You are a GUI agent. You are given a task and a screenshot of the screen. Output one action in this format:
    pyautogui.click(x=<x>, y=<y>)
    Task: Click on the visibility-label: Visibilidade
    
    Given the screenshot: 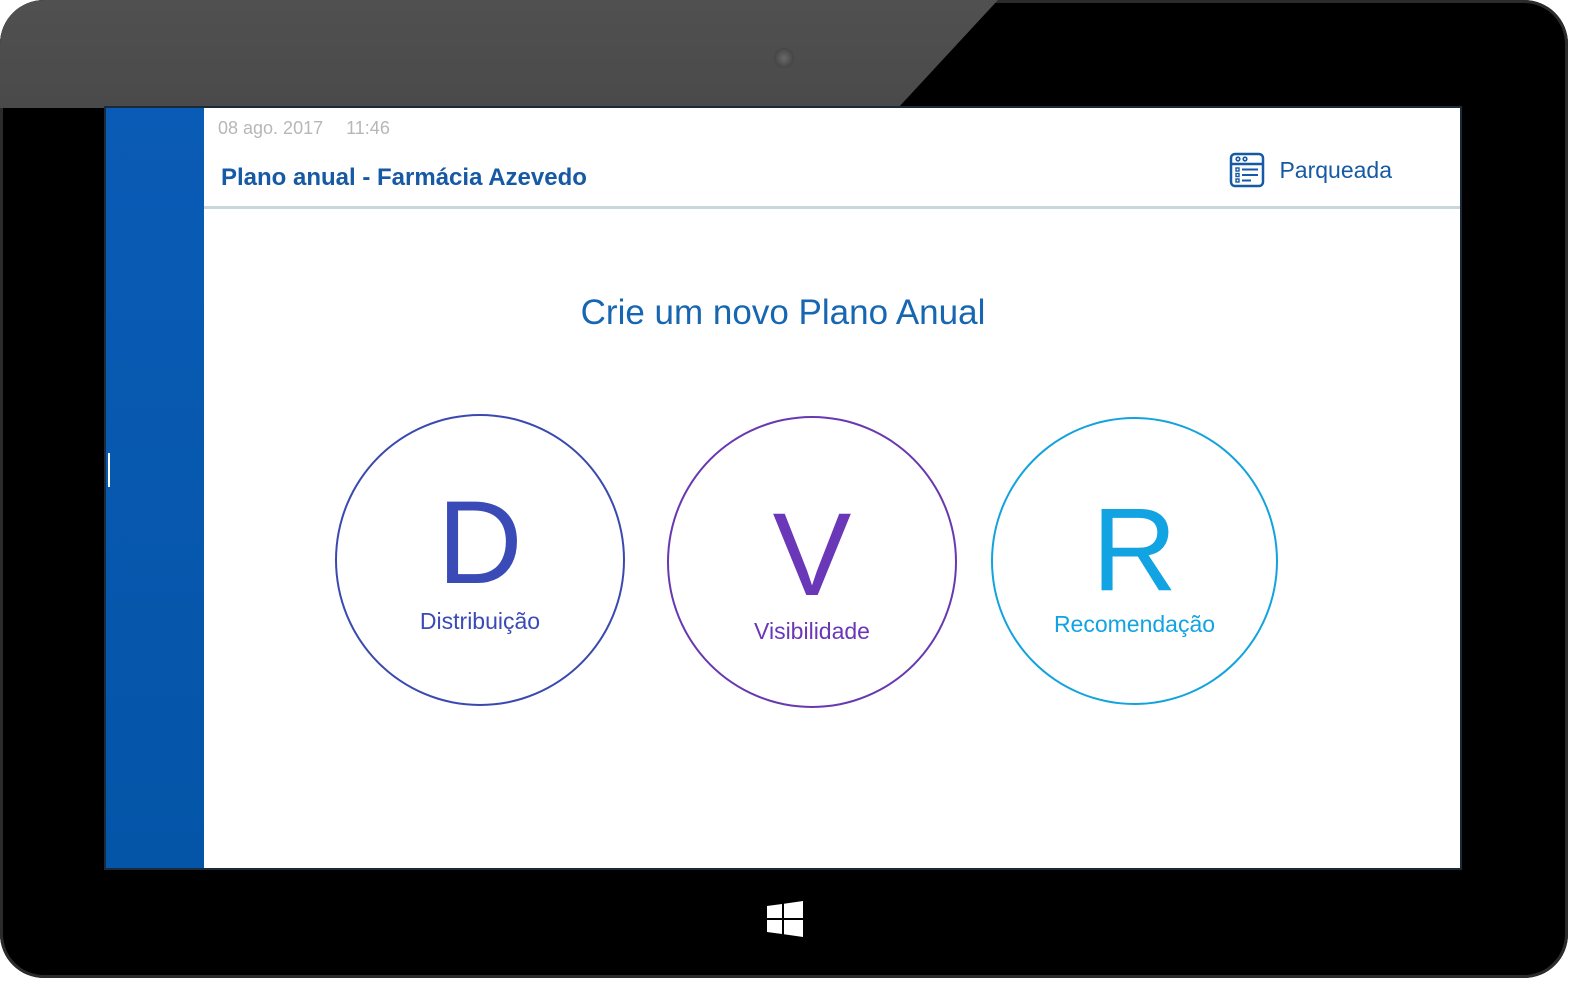 What is the action you would take?
    pyautogui.click(x=812, y=631)
    